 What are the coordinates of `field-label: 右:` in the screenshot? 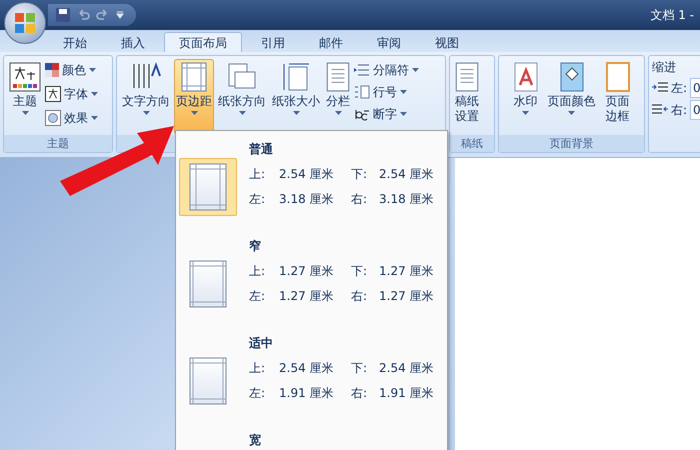 It's located at (679, 110).